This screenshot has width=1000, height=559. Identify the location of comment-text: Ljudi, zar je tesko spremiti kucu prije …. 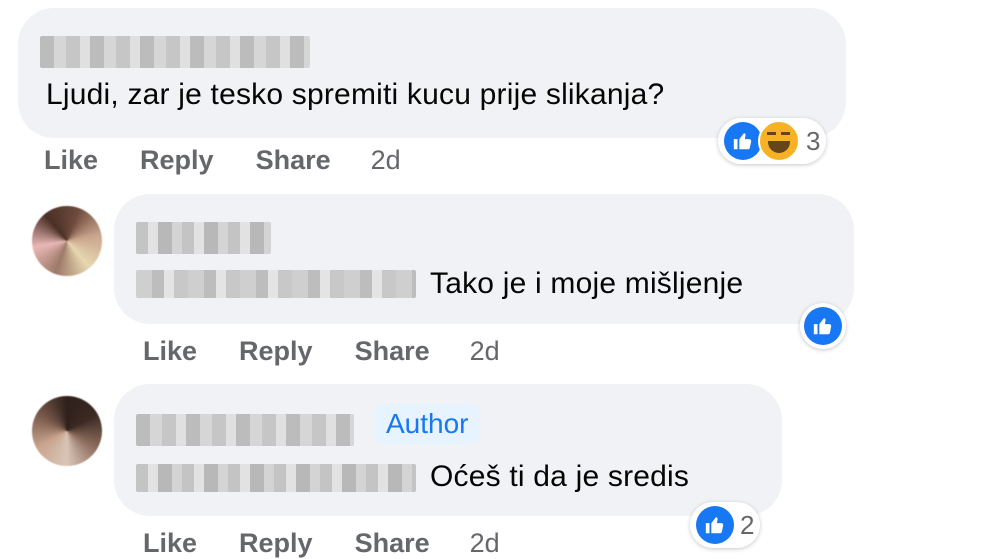
(355, 94).